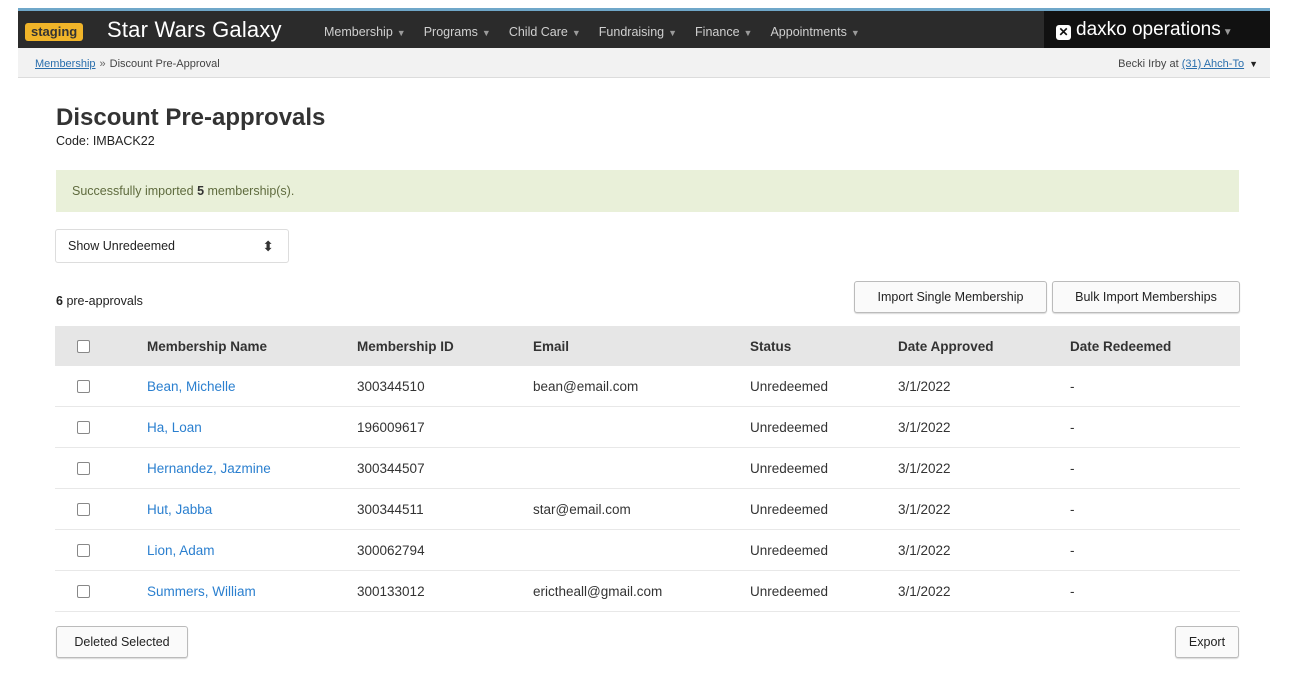  What do you see at coordinates (631, 32) in the screenshot?
I see `menu-label: Fundraising` at bounding box center [631, 32].